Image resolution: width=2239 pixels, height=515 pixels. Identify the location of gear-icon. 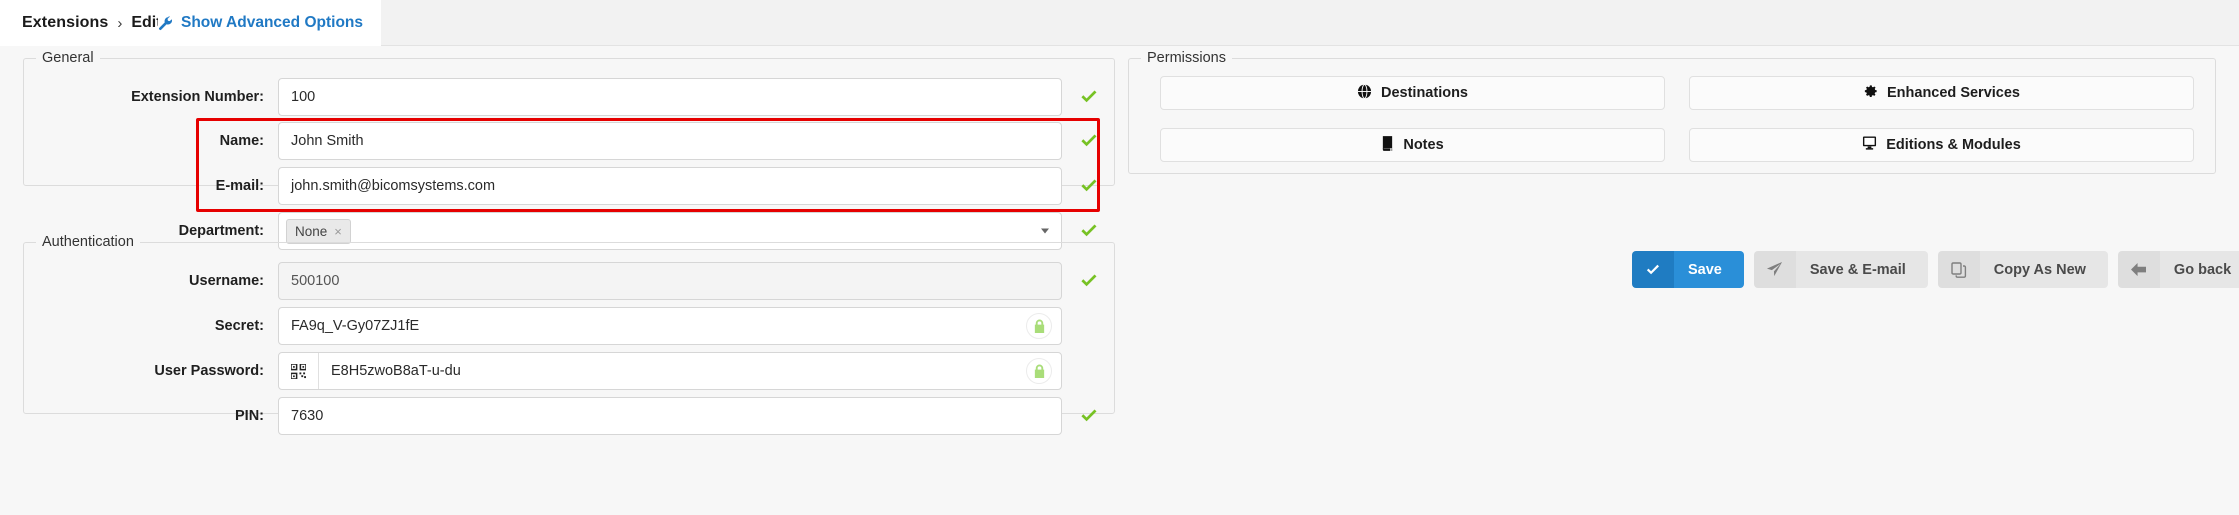
(1870, 93).